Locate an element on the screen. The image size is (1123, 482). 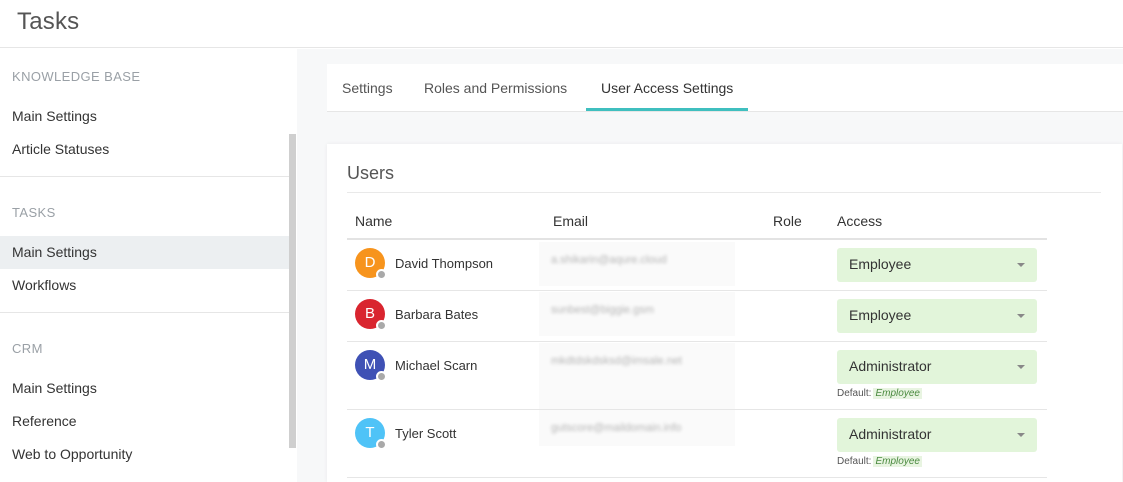
column-header-email: Email is located at coordinates (571, 221).